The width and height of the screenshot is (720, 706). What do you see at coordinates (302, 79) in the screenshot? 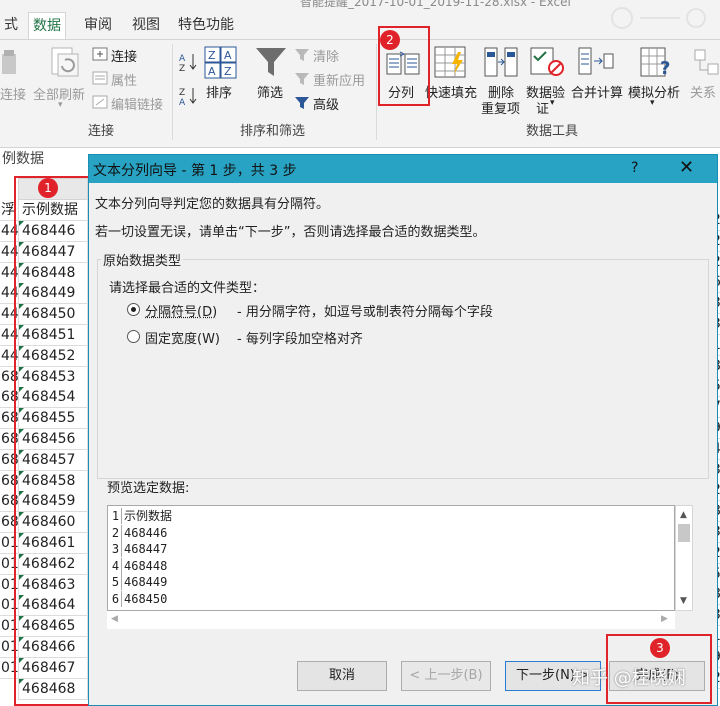
I see `reapply-icon` at bounding box center [302, 79].